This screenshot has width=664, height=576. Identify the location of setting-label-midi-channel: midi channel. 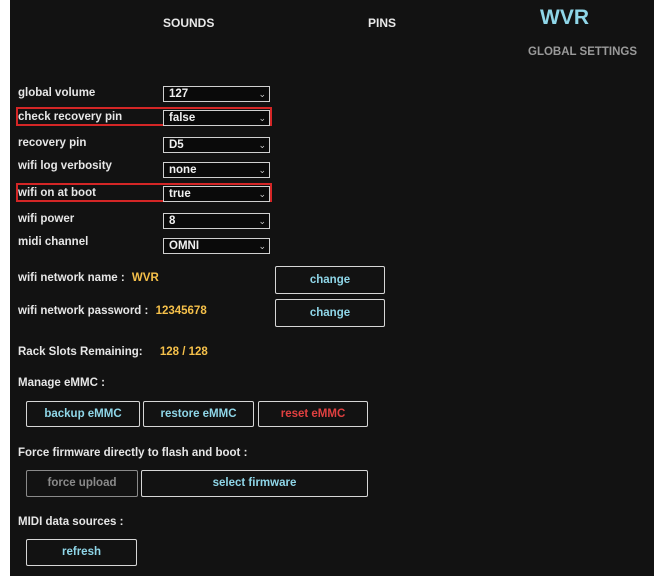
(53, 242).